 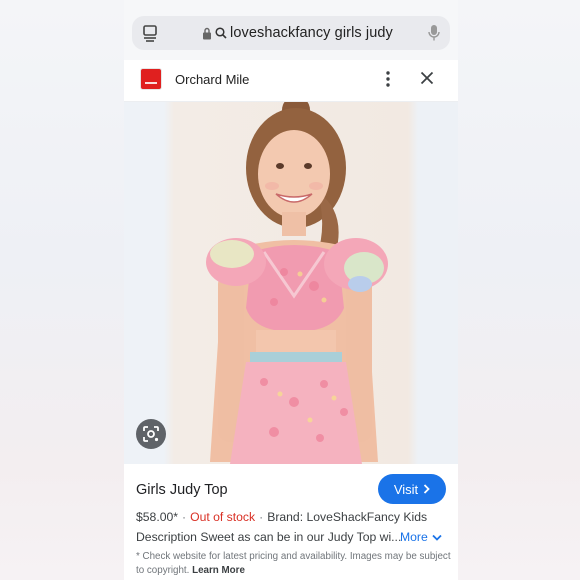 I want to click on search-icon, so click(x=221, y=33).